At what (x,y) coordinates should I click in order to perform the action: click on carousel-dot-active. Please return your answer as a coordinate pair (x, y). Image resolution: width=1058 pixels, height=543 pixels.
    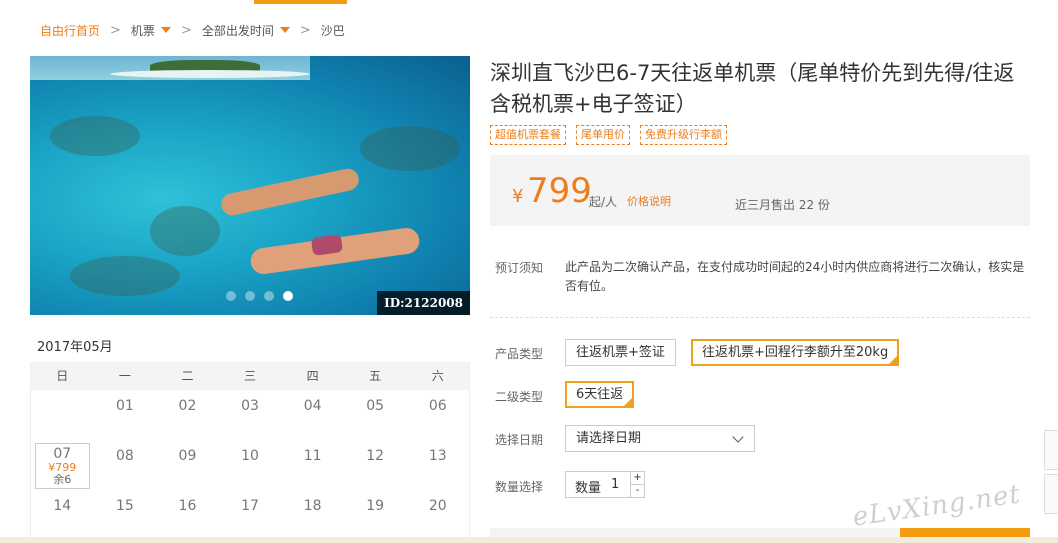
    Looking at the image, I should click on (288, 296).